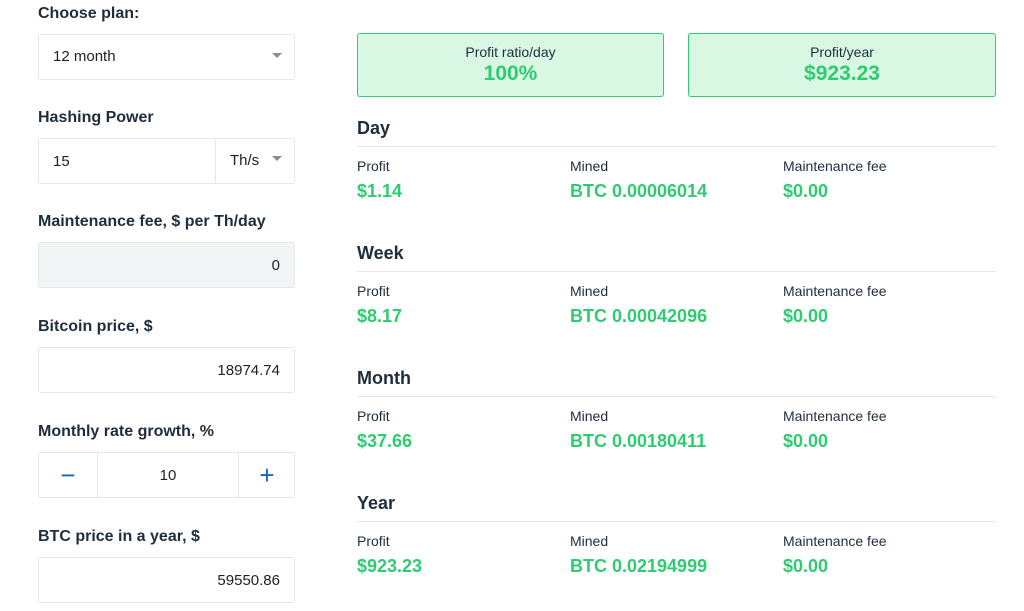  Describe the element at coordinates (639, 316) in the screenshot. I see `period-mined-value: BTC 0.00042096` at that location.